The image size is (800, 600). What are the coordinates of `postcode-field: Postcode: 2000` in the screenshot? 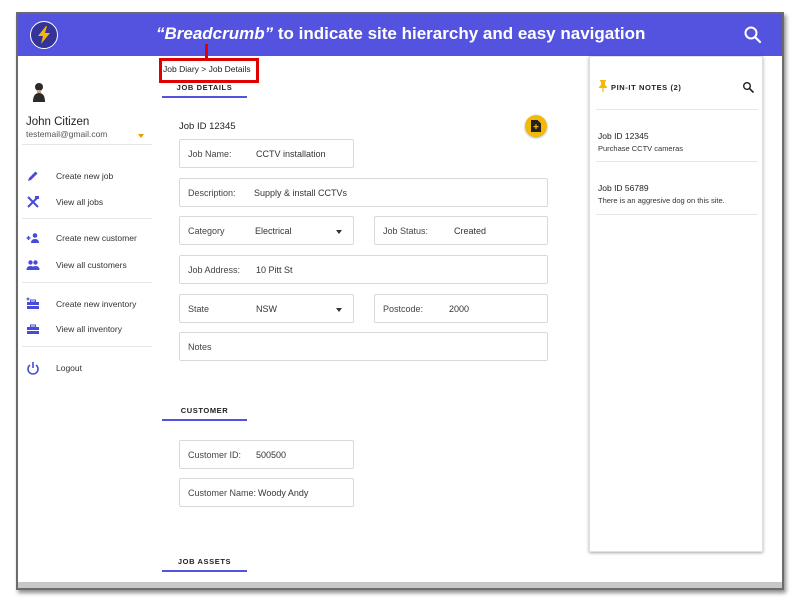 It's located at (461, 308).